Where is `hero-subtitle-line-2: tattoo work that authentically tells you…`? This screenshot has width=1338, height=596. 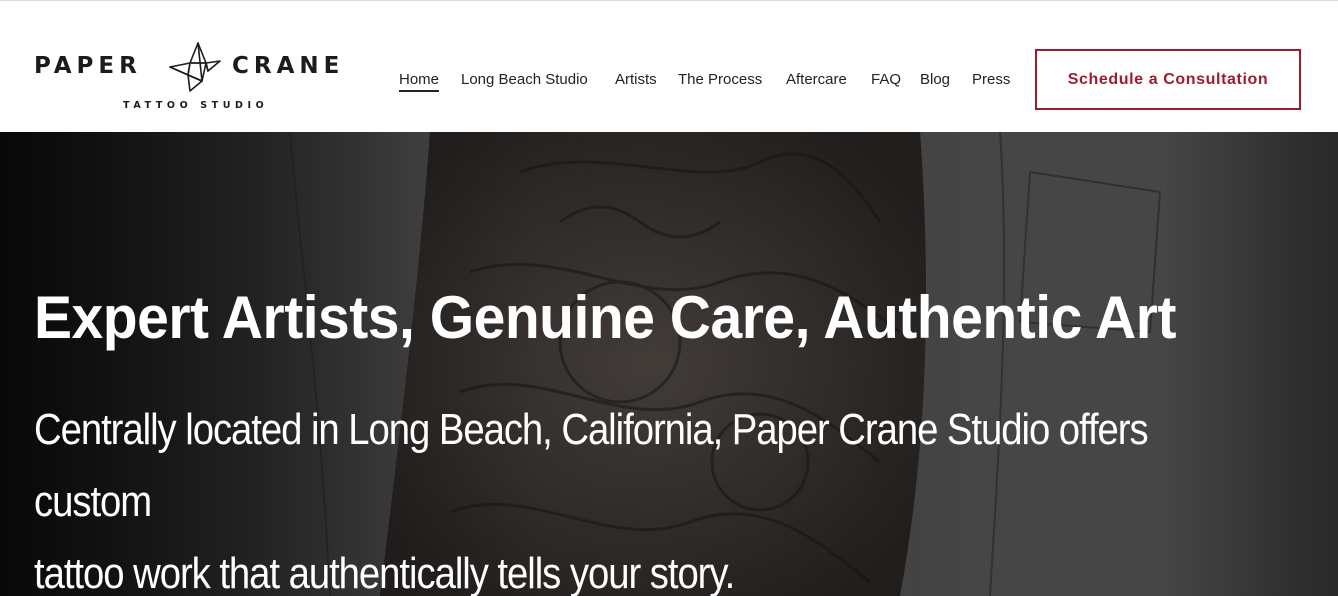 hero-subtitle-line-2: tattoo work that authentically tells you… is located at coordinates (384, 572).